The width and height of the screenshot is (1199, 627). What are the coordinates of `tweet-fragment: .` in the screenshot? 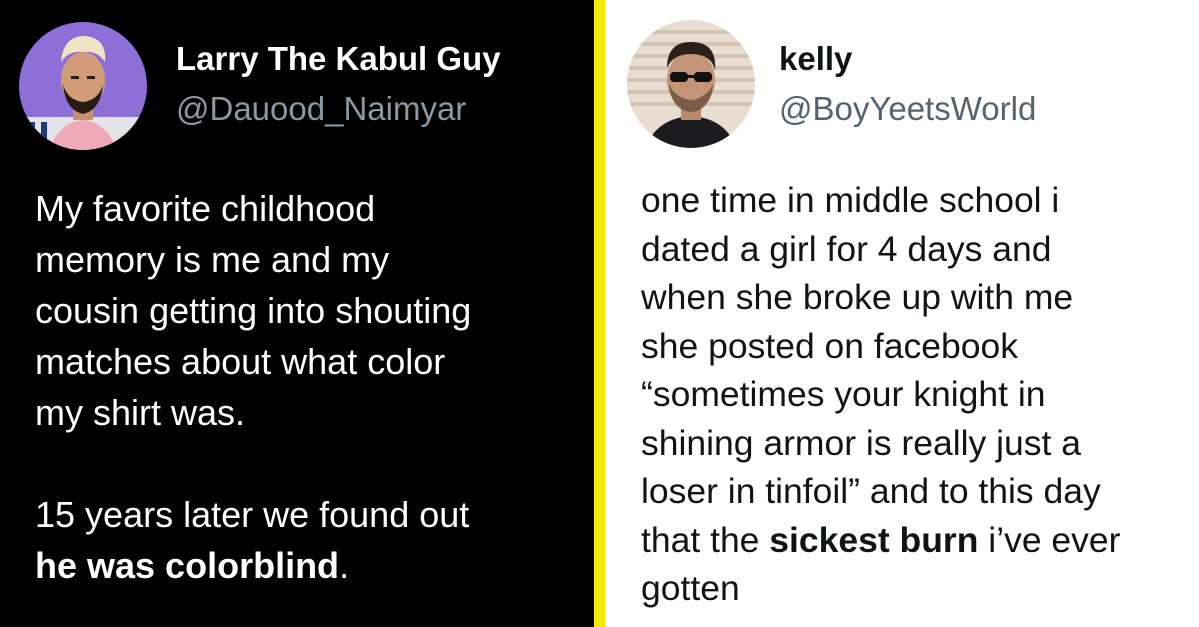 It's located at (344, 565).